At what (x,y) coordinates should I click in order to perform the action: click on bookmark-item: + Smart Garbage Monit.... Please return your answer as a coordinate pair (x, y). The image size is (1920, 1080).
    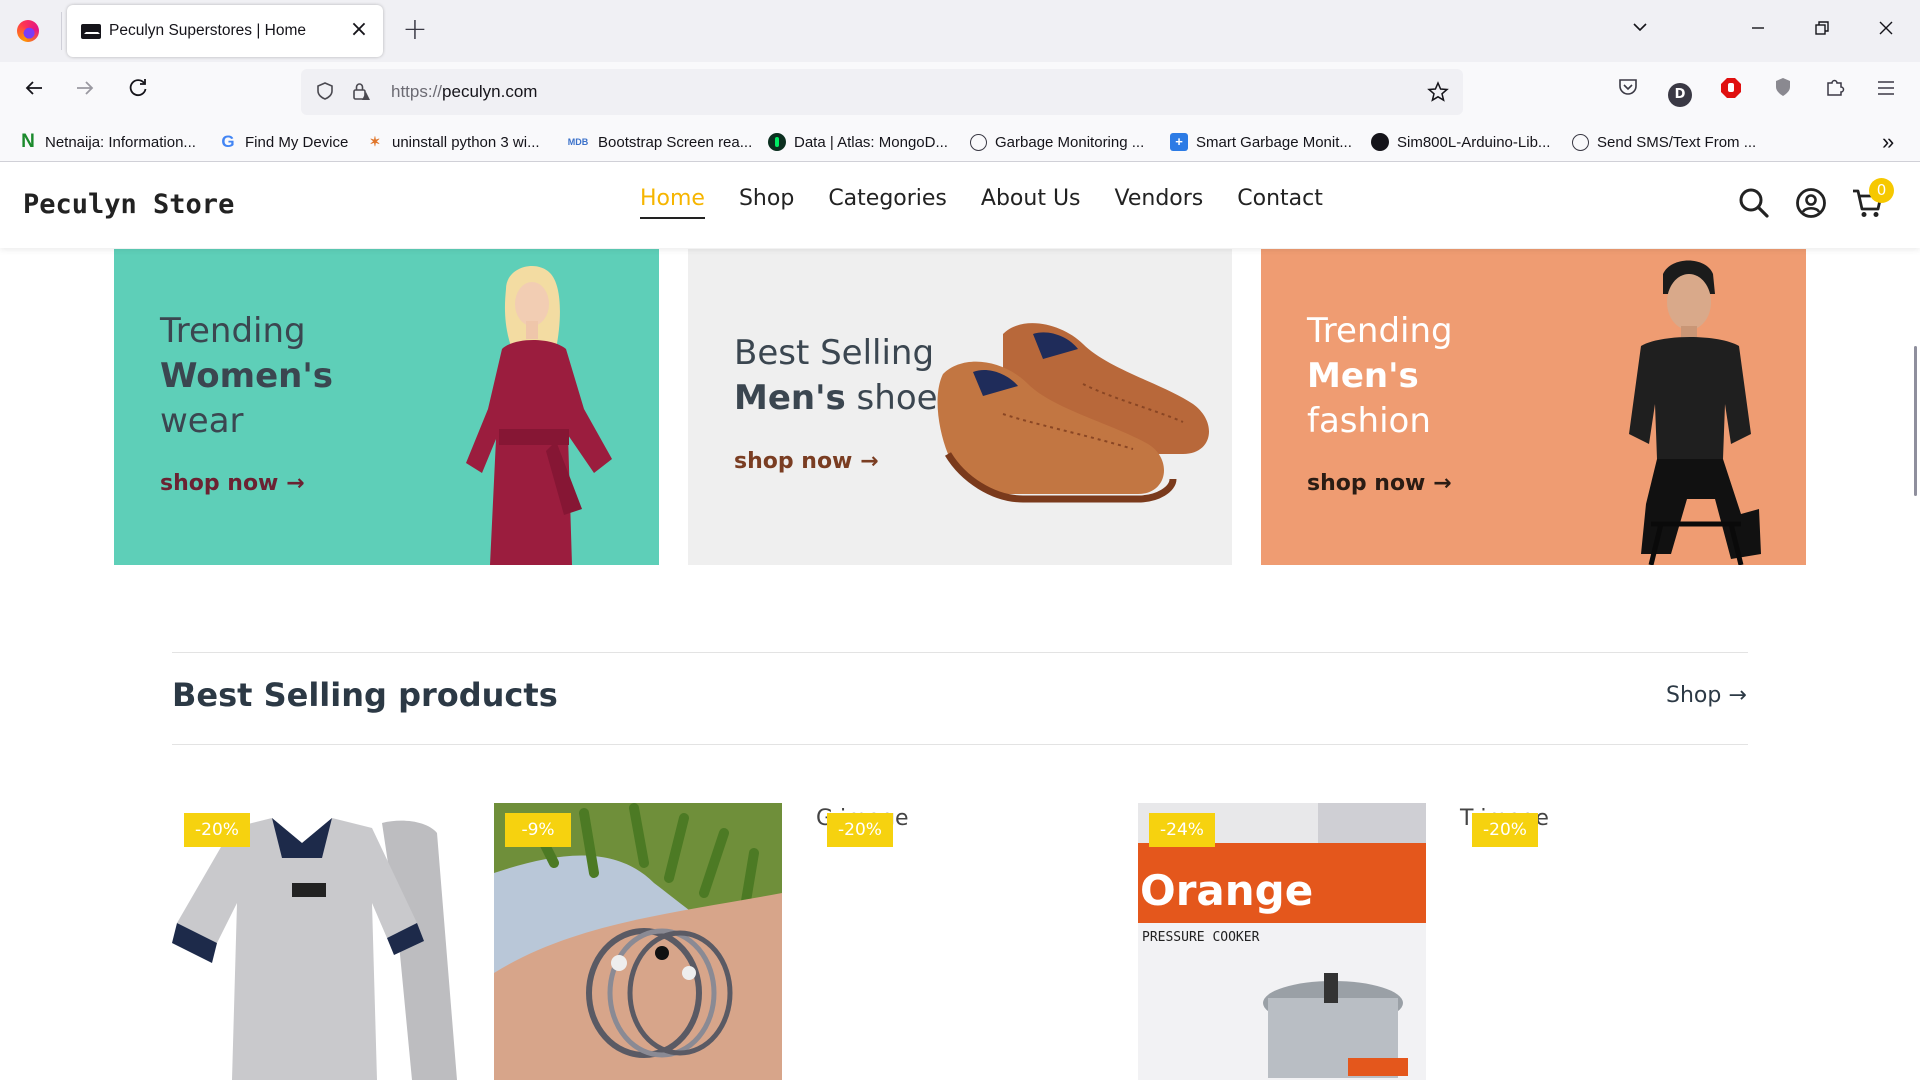
    Looking at the image, I should click on (1261, 142).